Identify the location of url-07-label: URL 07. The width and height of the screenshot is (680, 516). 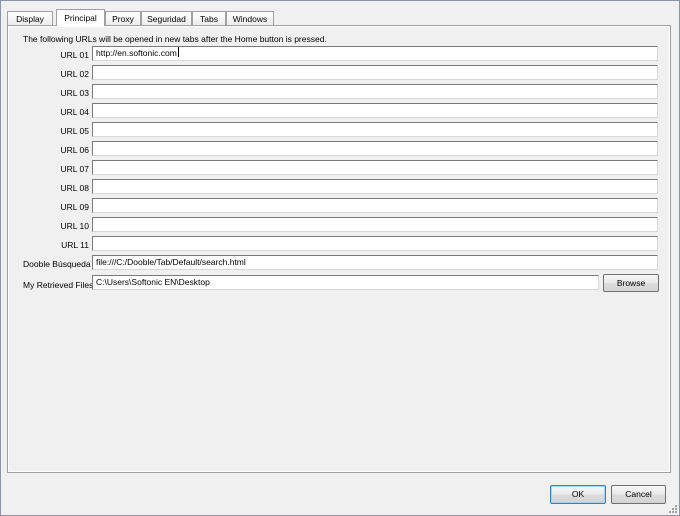
(74, 169).